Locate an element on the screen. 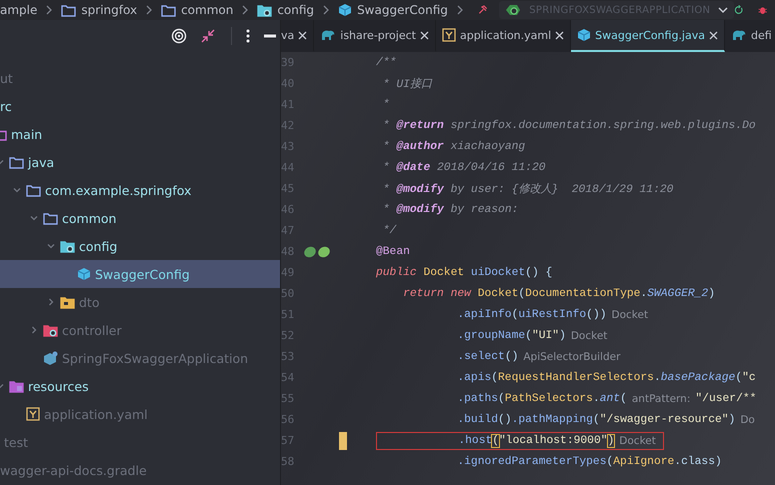 The height and width of the screenshot is (485, 775). code-text: .ignoredParameterTypes(ApiIgnore.class) is located at coordinates (589, 462).